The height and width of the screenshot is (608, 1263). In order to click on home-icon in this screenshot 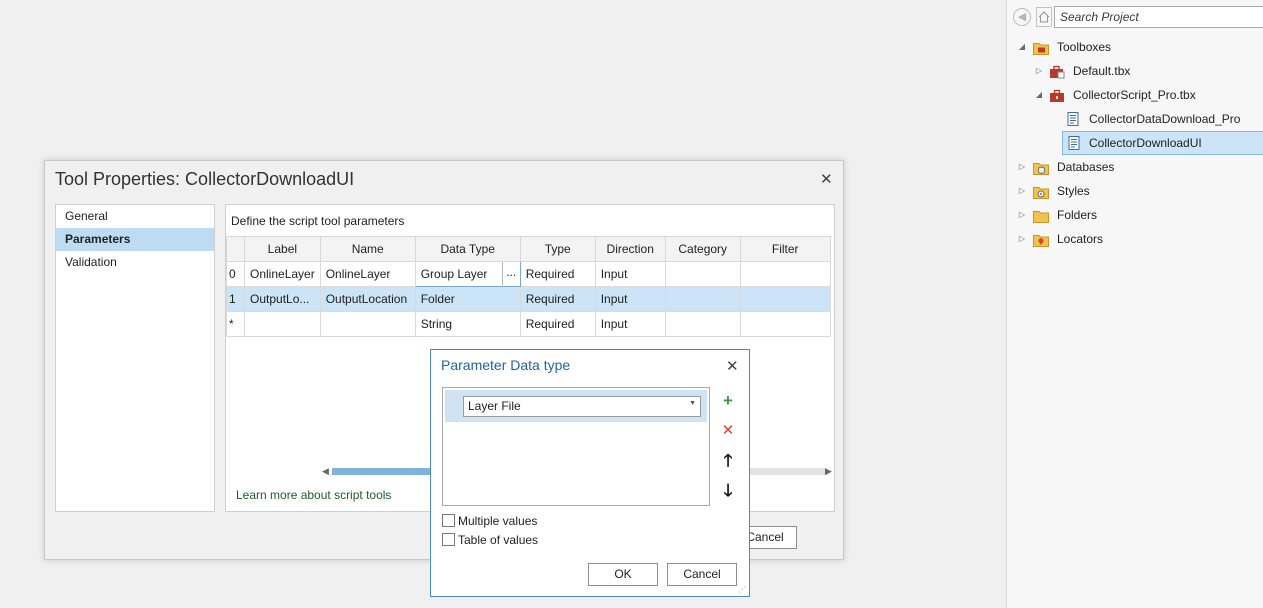, I will do `click(1044, 17)`.